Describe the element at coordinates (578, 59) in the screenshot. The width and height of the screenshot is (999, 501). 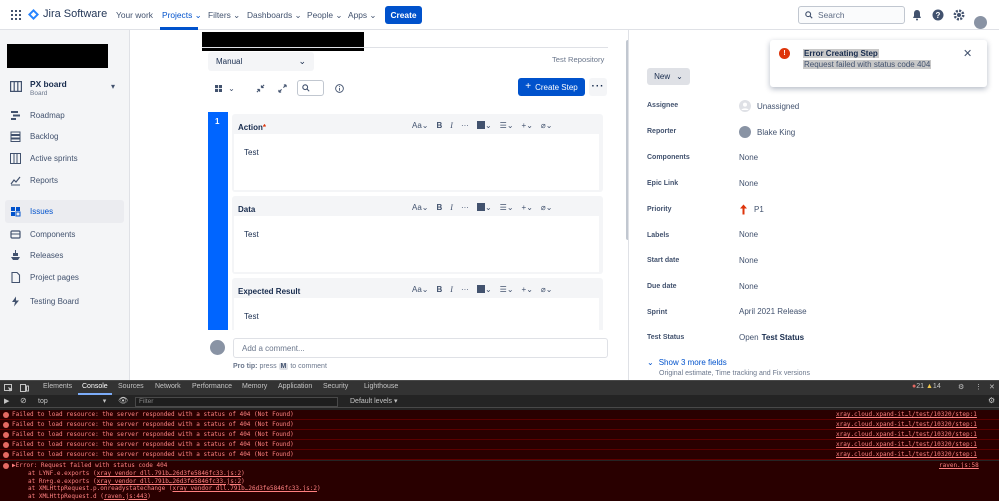
I see `test-repository-link: Test Repository` at that location.